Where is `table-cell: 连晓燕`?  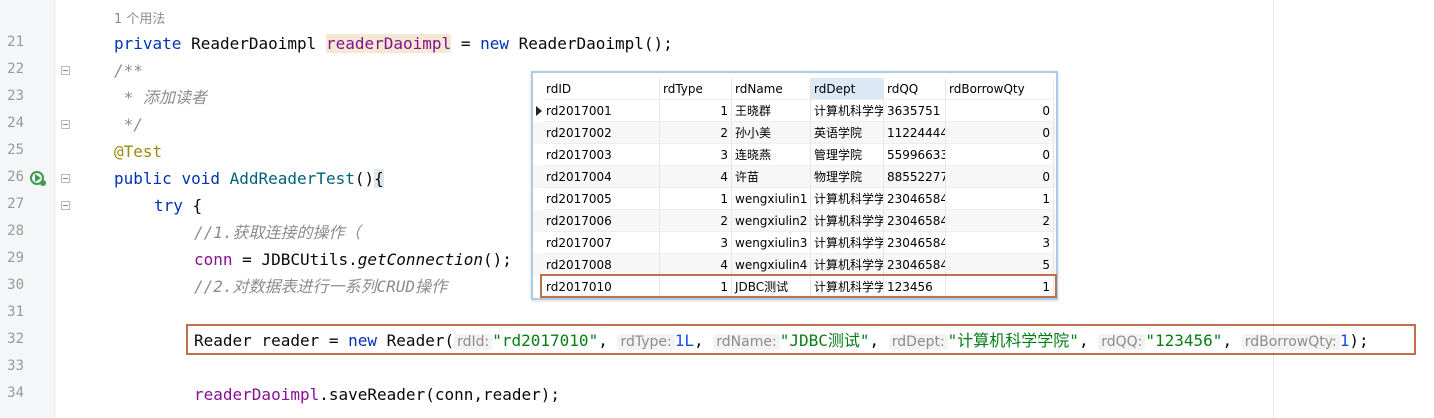 table-cell: 连晓燕 is located at coordinates (771, 155).